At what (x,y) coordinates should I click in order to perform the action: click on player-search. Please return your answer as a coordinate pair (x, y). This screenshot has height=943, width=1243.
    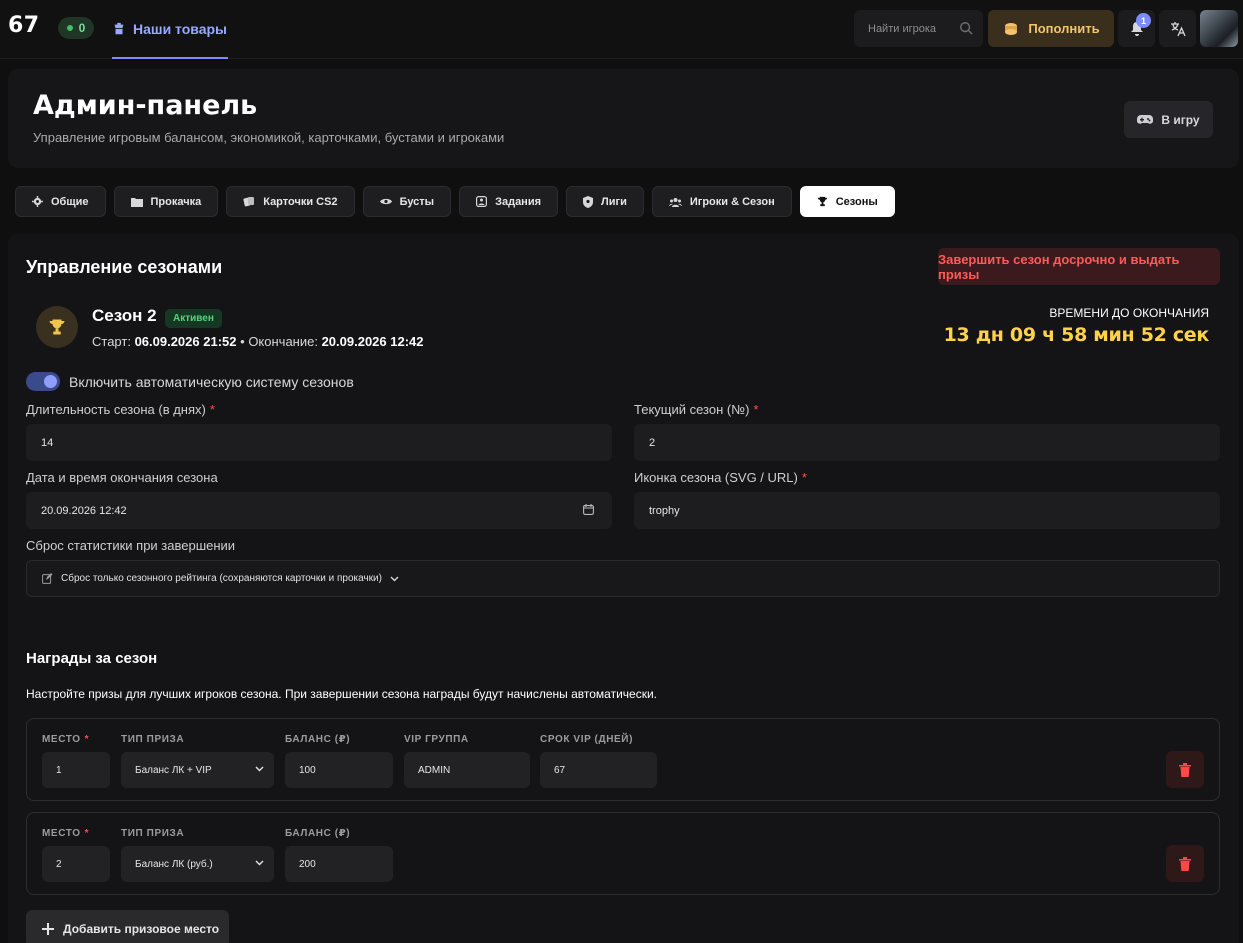
    Looking at the image, I should click on (918, 28).